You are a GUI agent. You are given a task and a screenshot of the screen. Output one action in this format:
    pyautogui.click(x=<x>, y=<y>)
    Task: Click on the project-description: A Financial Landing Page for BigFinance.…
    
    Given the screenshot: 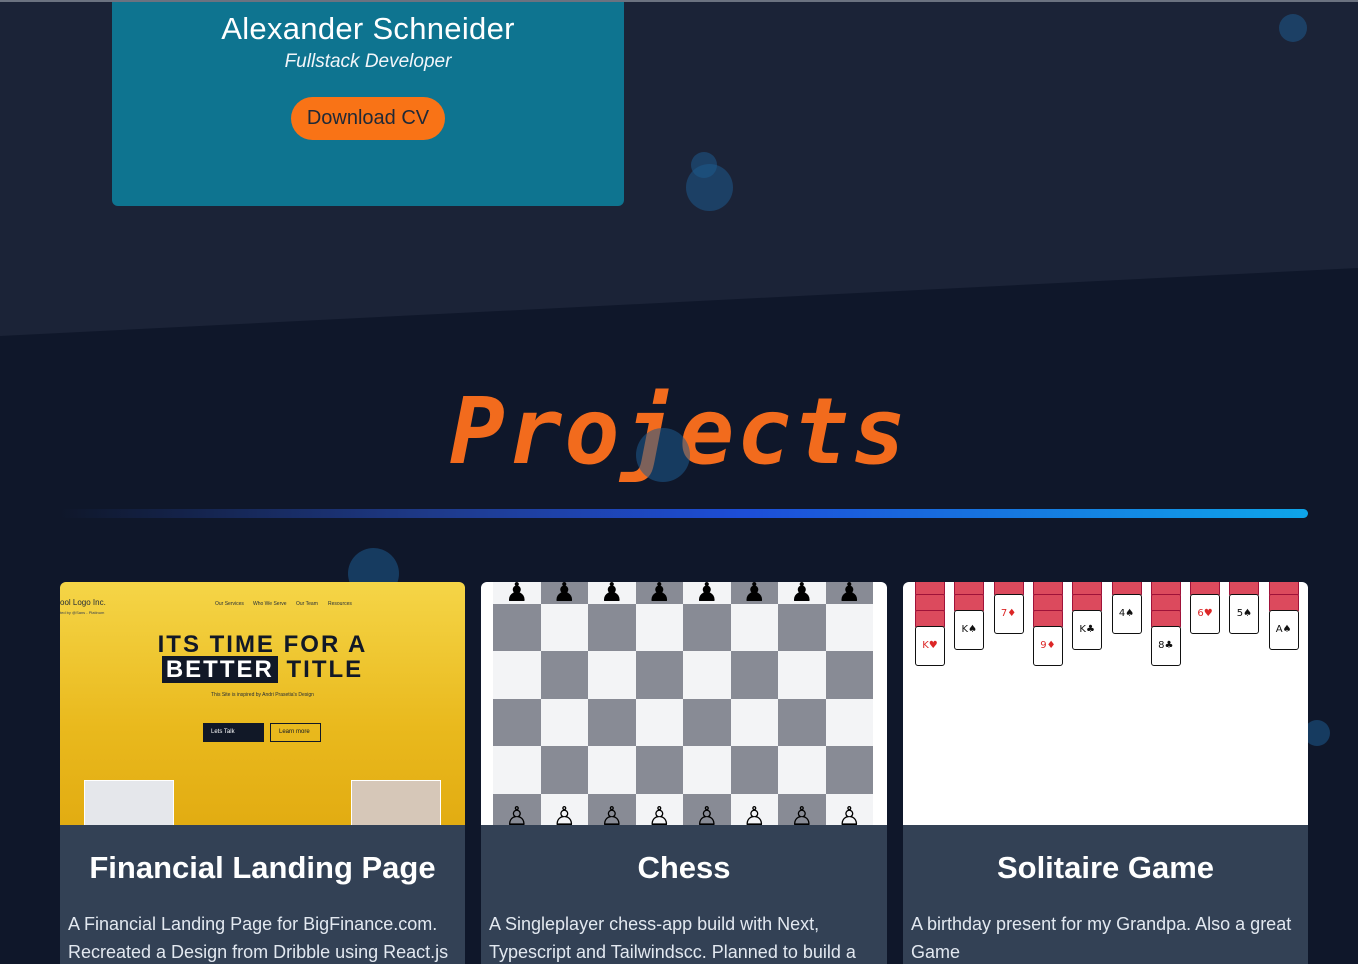 What is the action you would take?
    pyautogui.click(x=258, y=938)
    